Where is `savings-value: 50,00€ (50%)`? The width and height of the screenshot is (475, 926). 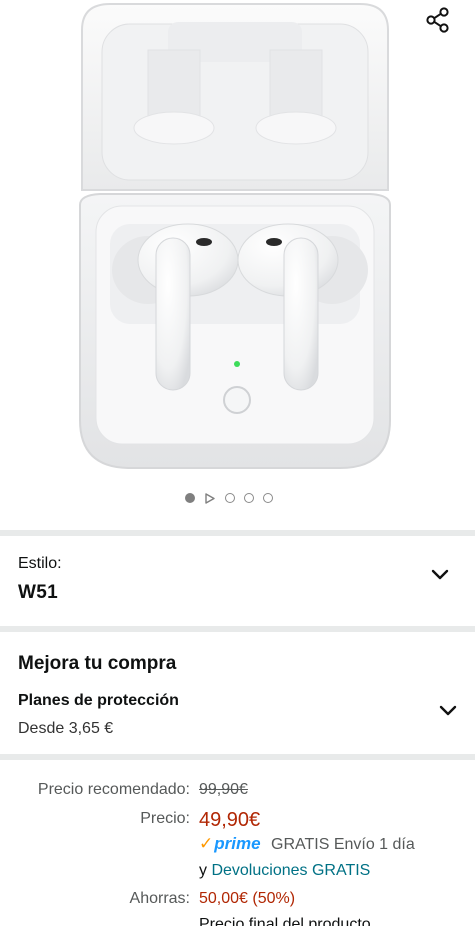 savings-value: 50,00€ (50%) is located at coordinates (247, 898).